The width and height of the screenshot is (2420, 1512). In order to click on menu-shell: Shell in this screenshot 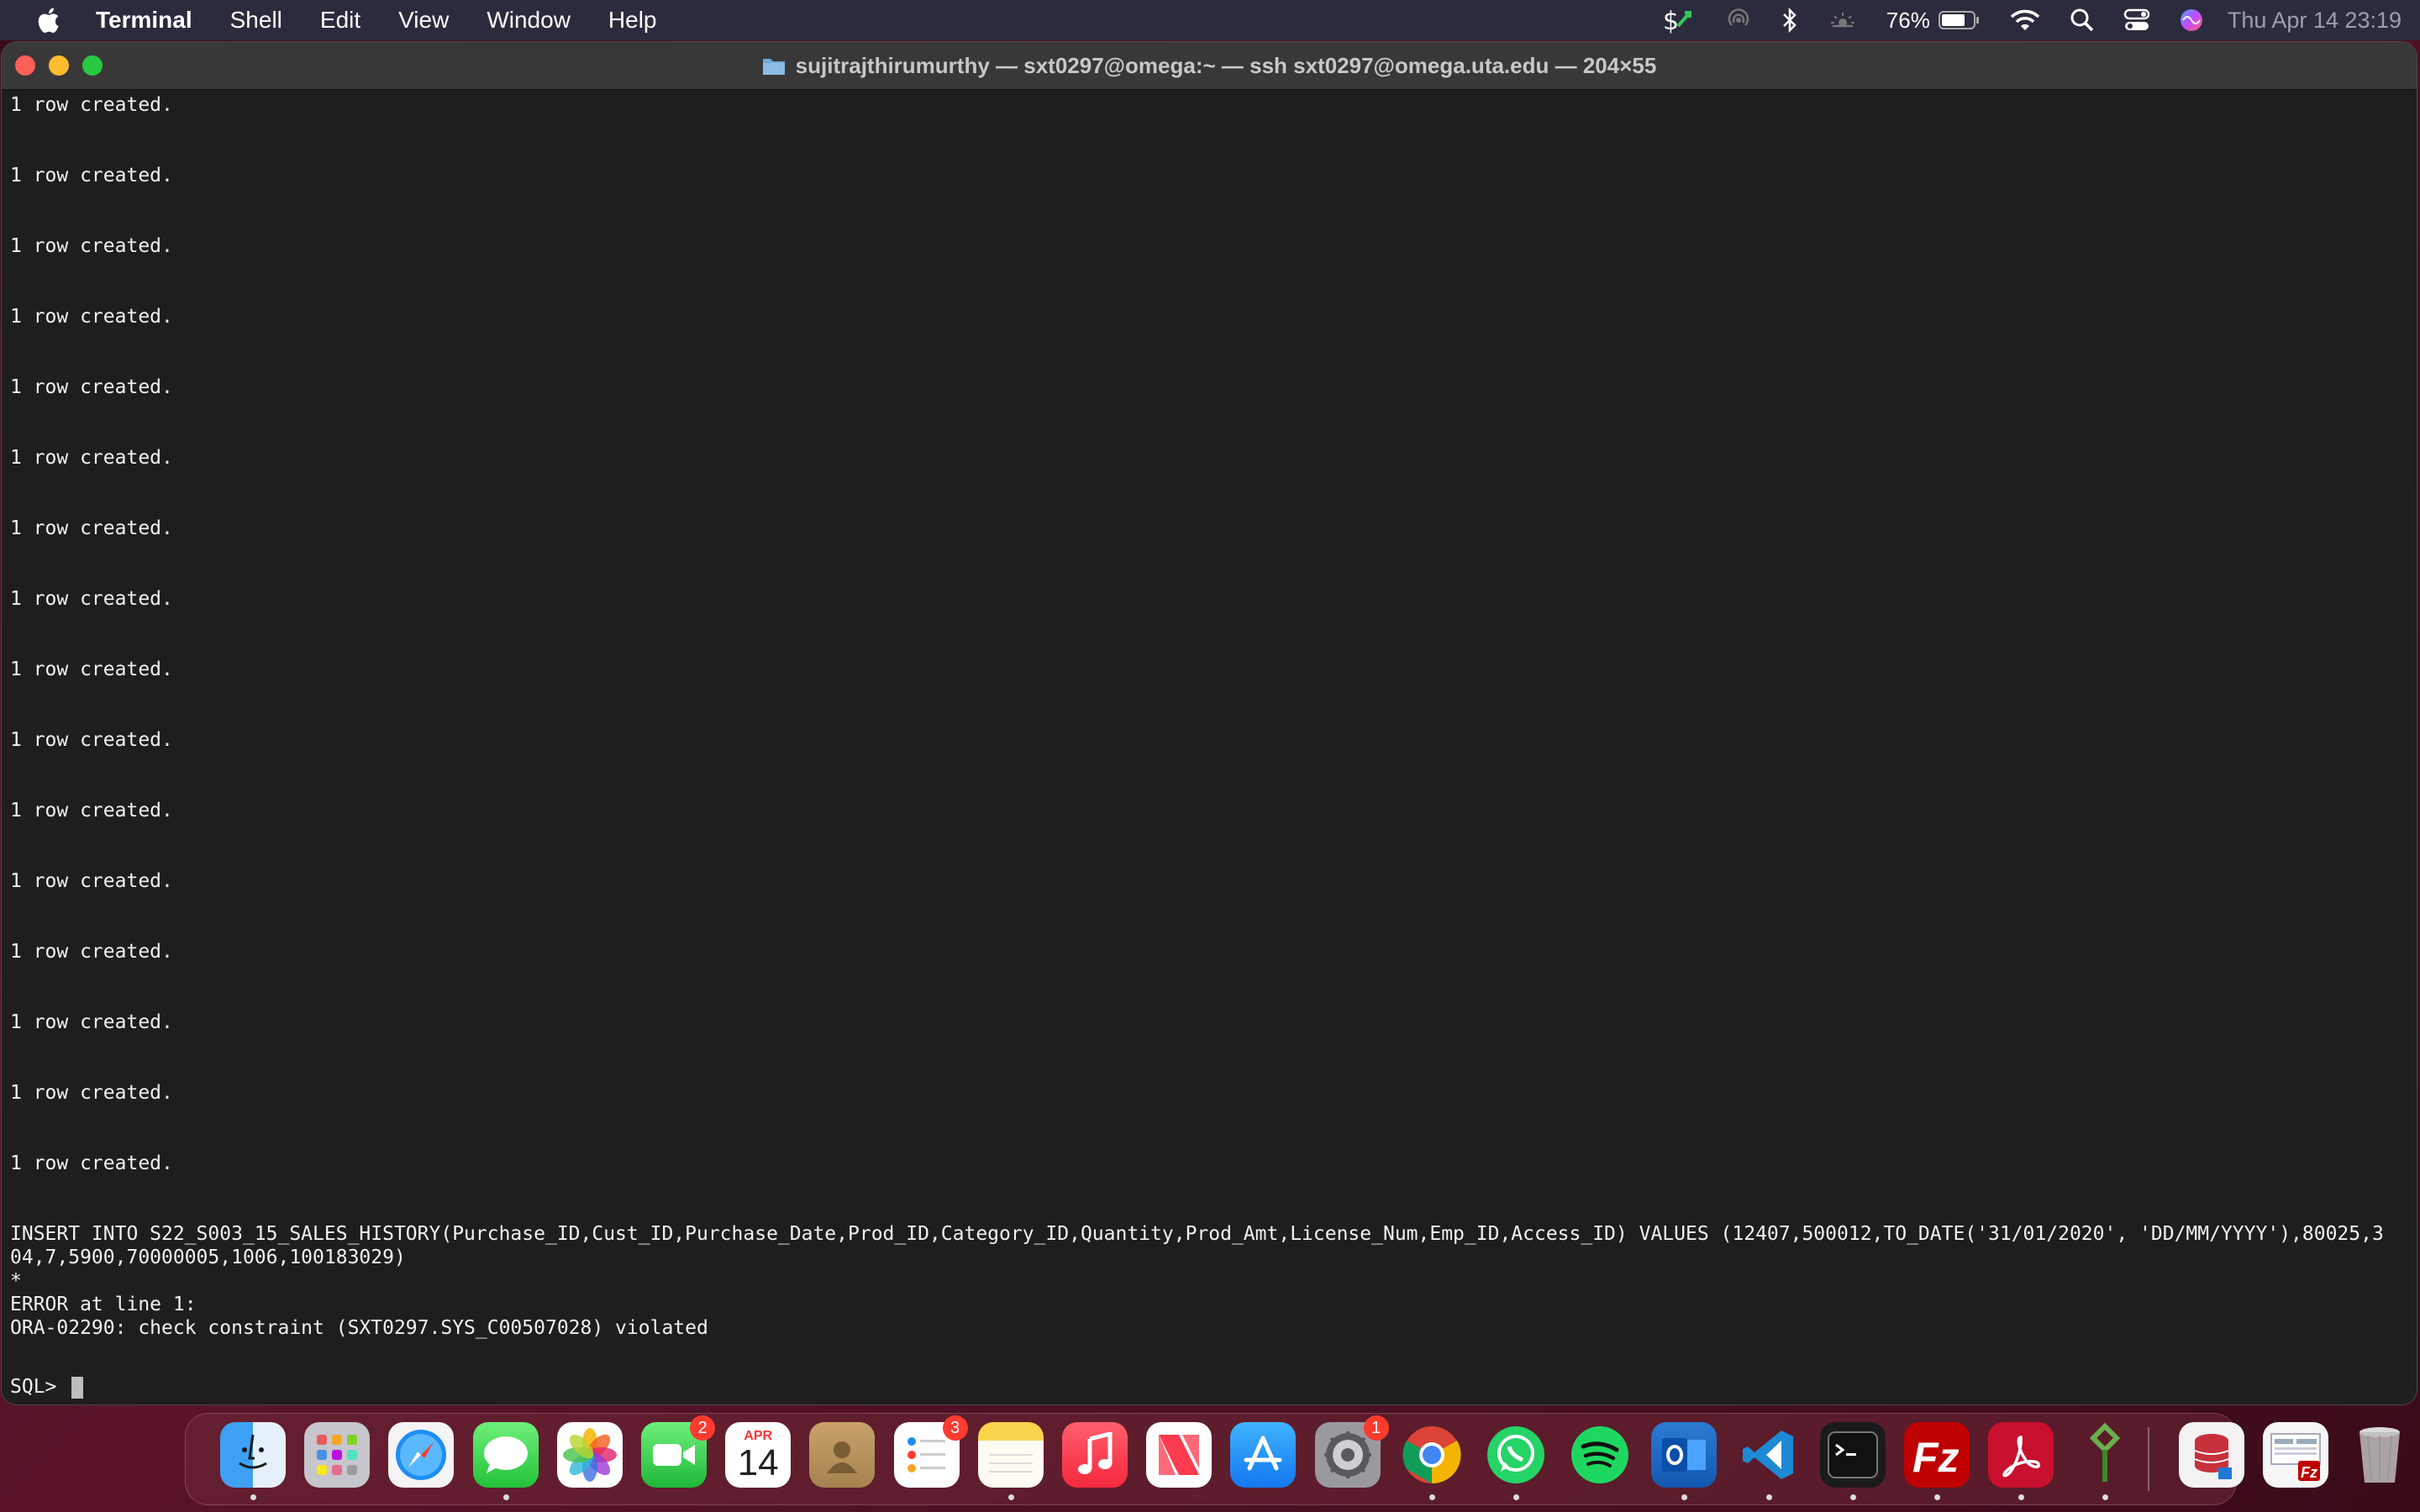, I will do `click(256, 20)`.